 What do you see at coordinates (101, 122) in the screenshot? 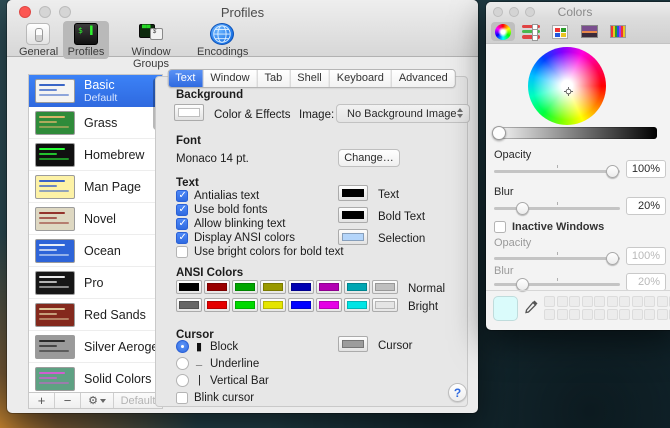
I see `profile-name: Grass` at bounding box center [101, 122].